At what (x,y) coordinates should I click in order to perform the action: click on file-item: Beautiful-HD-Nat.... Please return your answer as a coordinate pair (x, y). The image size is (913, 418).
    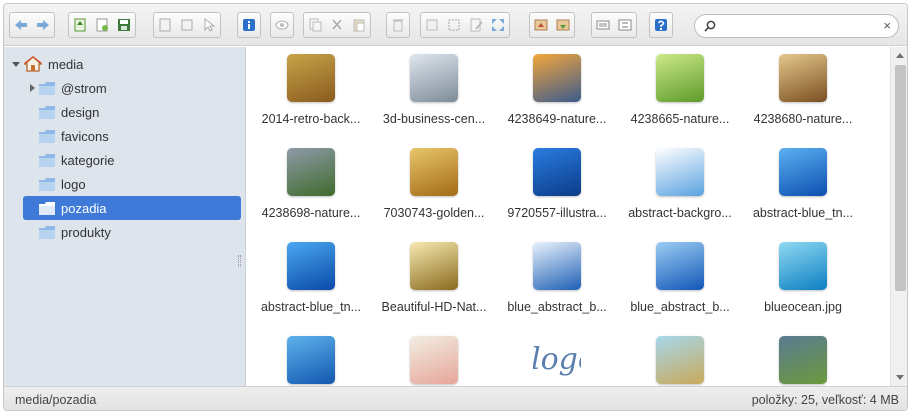
    Looking at the image, I should click on (434, 283).